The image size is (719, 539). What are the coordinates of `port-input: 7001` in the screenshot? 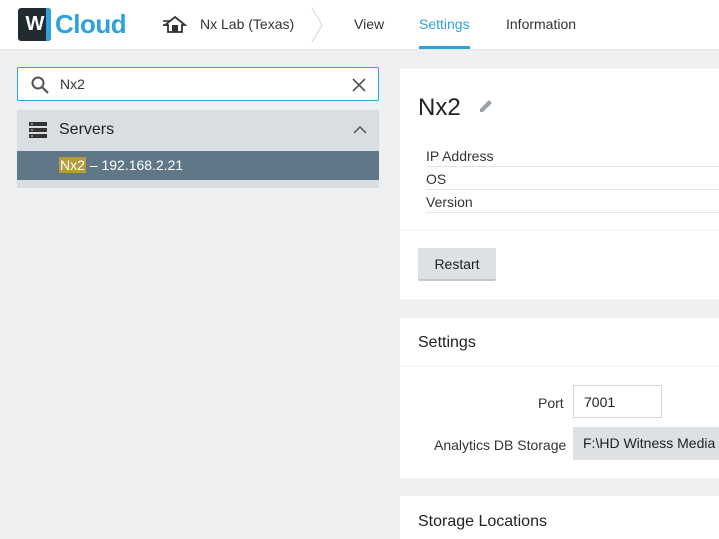 It's located at (617, 401).